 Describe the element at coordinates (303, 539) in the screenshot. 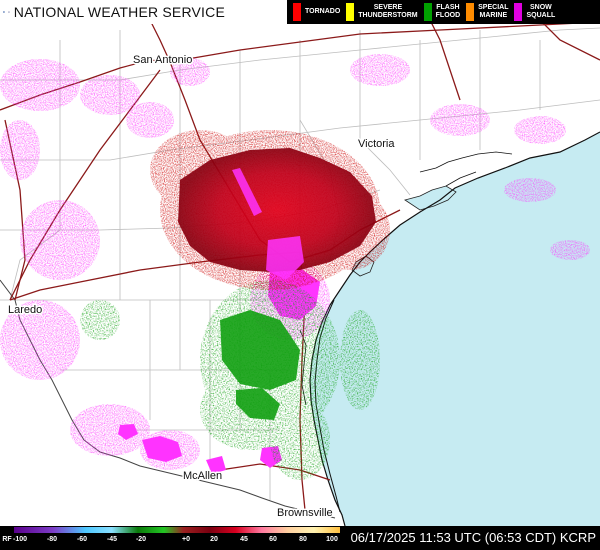

I see `colorbar-tick-label: 80` at that location.